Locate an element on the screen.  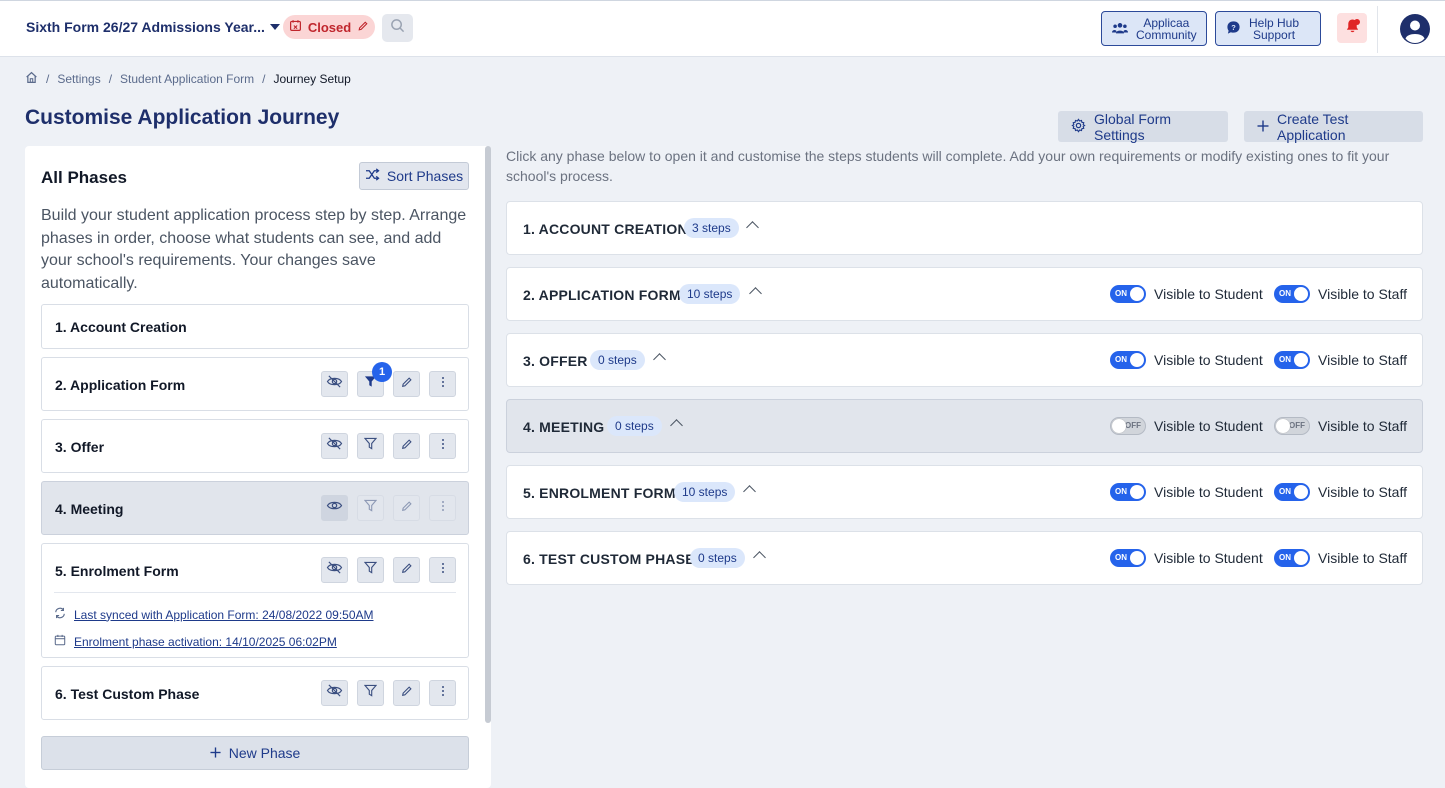
eye-off-icon is located at coordinates (334, 384).